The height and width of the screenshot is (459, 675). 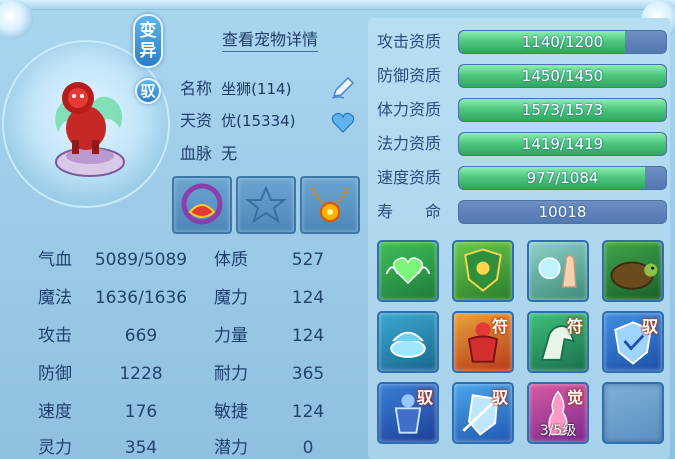 What do you see at coordinates (196, 120) in the screenshot?
I see `talent-label: 天资` at bounding box center [196, 120].